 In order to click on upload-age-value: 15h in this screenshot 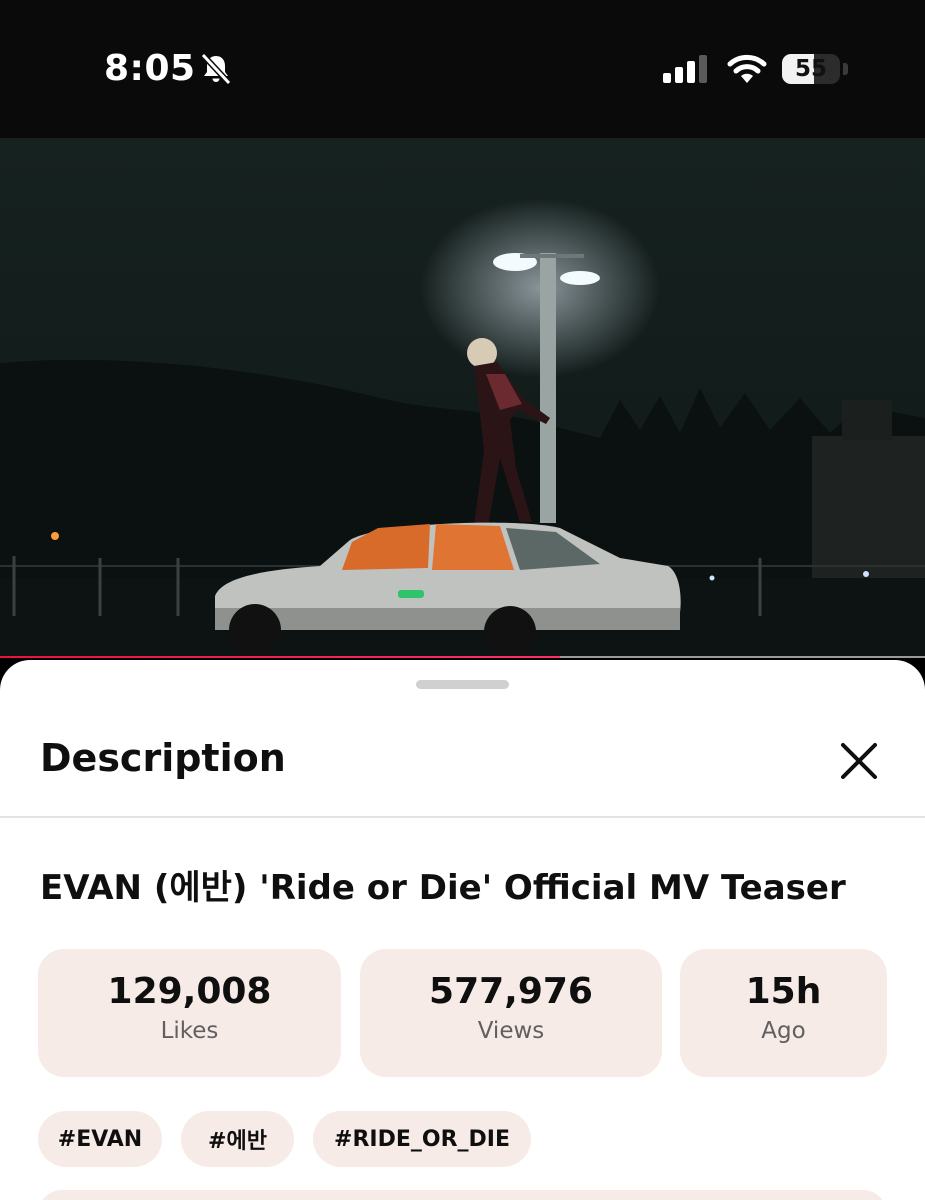, I will do `click(783, 991)`.